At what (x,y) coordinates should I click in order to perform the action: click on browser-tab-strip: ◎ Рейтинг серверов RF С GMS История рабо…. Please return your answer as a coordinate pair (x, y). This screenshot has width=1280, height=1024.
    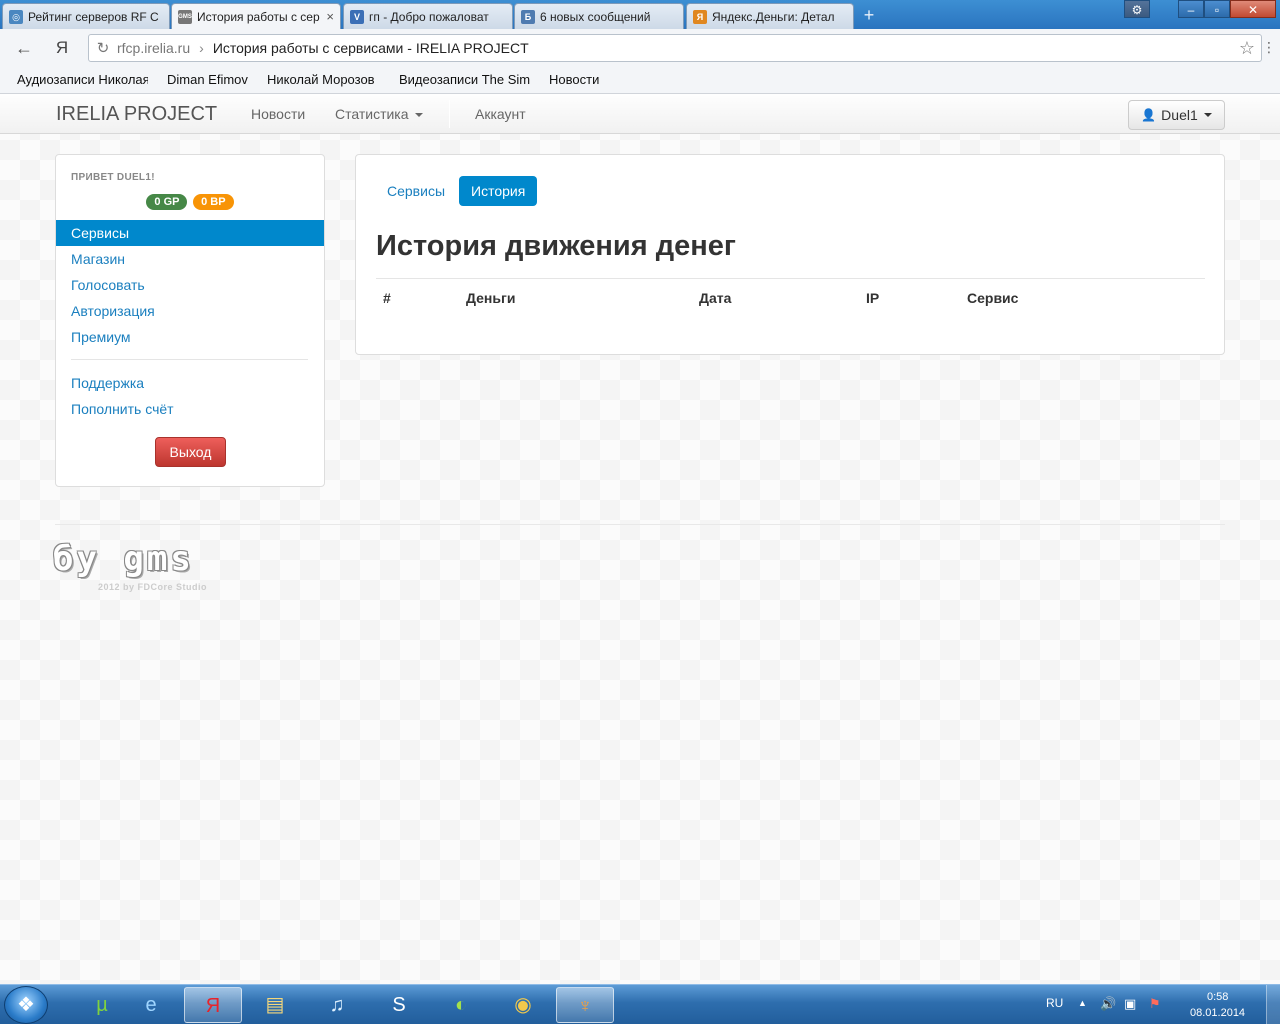
    Looking at the image, I should click on (640, 14).